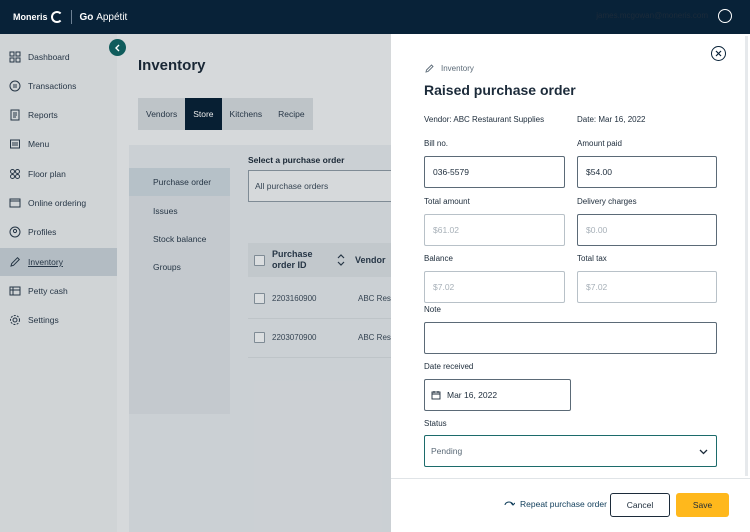 The width and height of the screenshot is (750, 532). What do you see at coordinates (30, 17) in the screenshot?
I see `logo-text: Moneris` at bounding box center [30, 17].